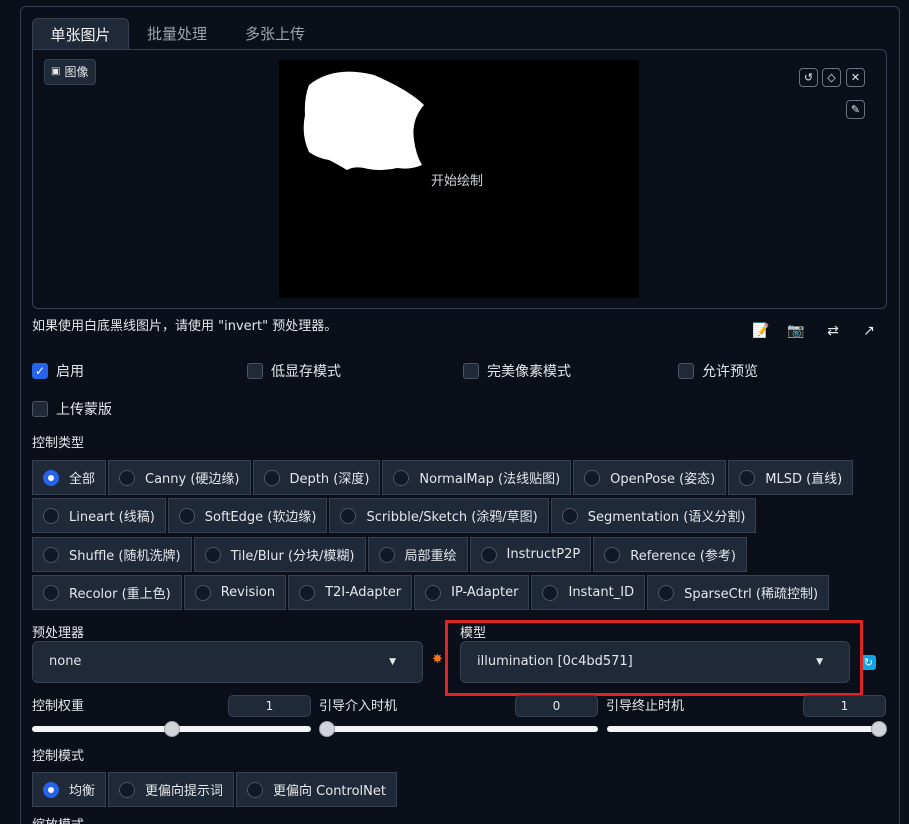 Image resolution: width=909 pixels, height=824 pixels. What do you see at coordinates (804, 479) in the screenshot?
I see `option-label: MLSD (直线)` at bounding box center [804, 479].